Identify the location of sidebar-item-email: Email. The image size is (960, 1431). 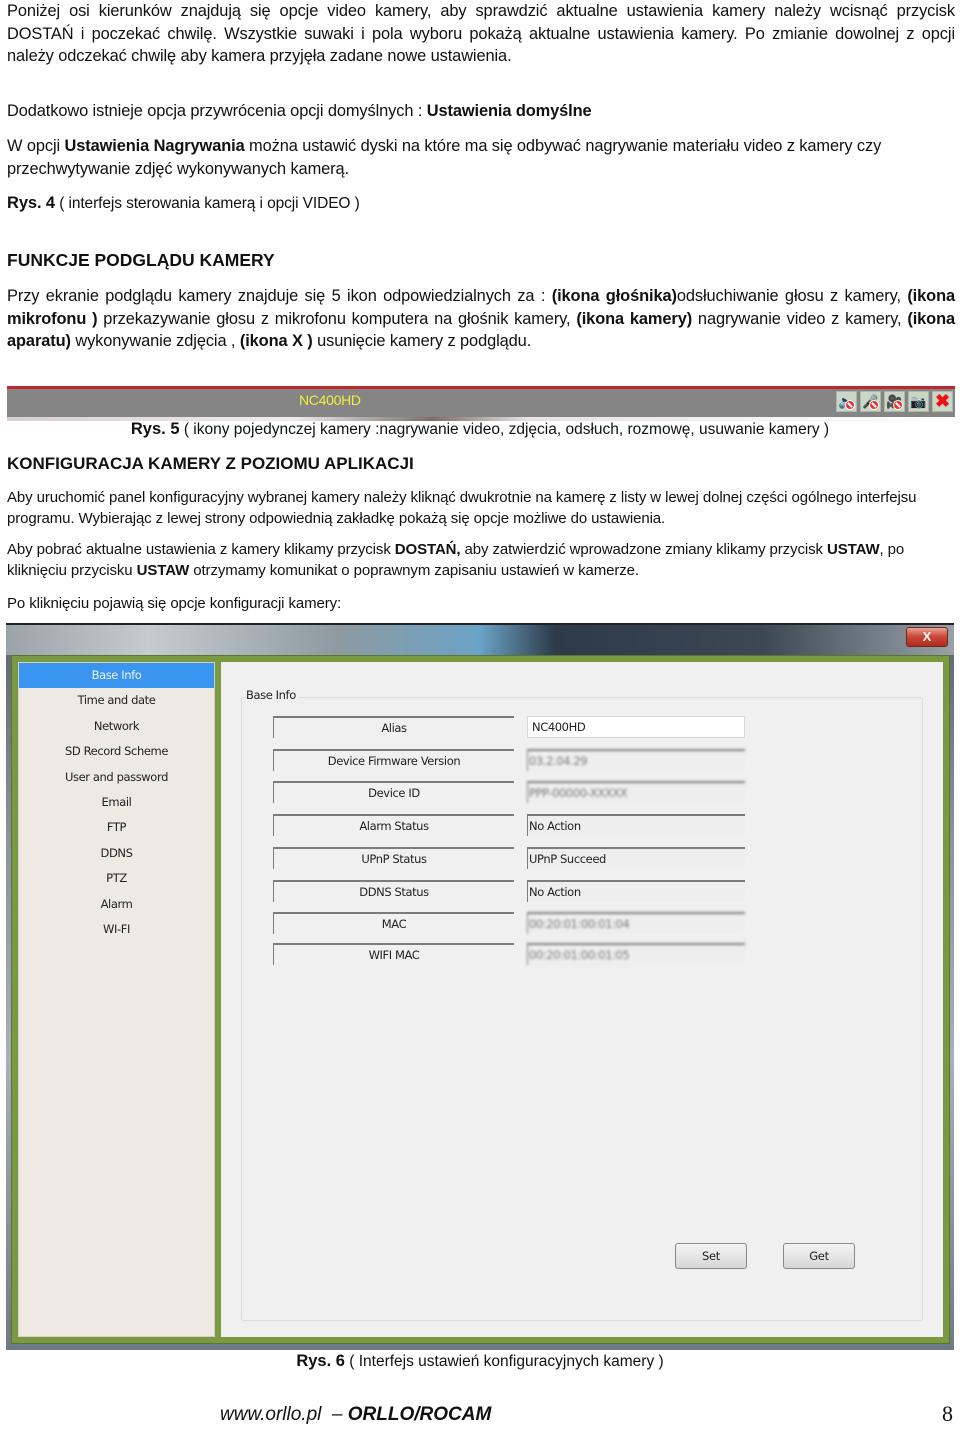
(116, 802).